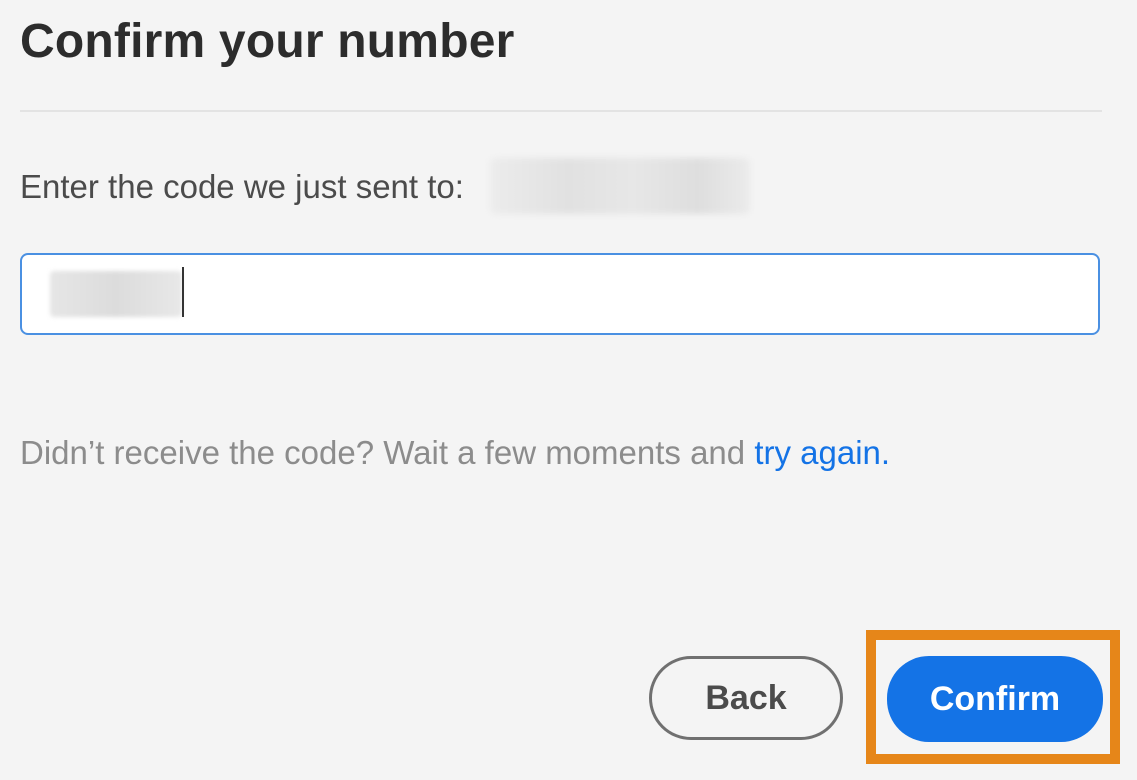  What do you see at coordinates (242, 186) in the screenshot?
I see `code-prompt-text: Enter the code we just sent to:` at bounding box center [242, 186].